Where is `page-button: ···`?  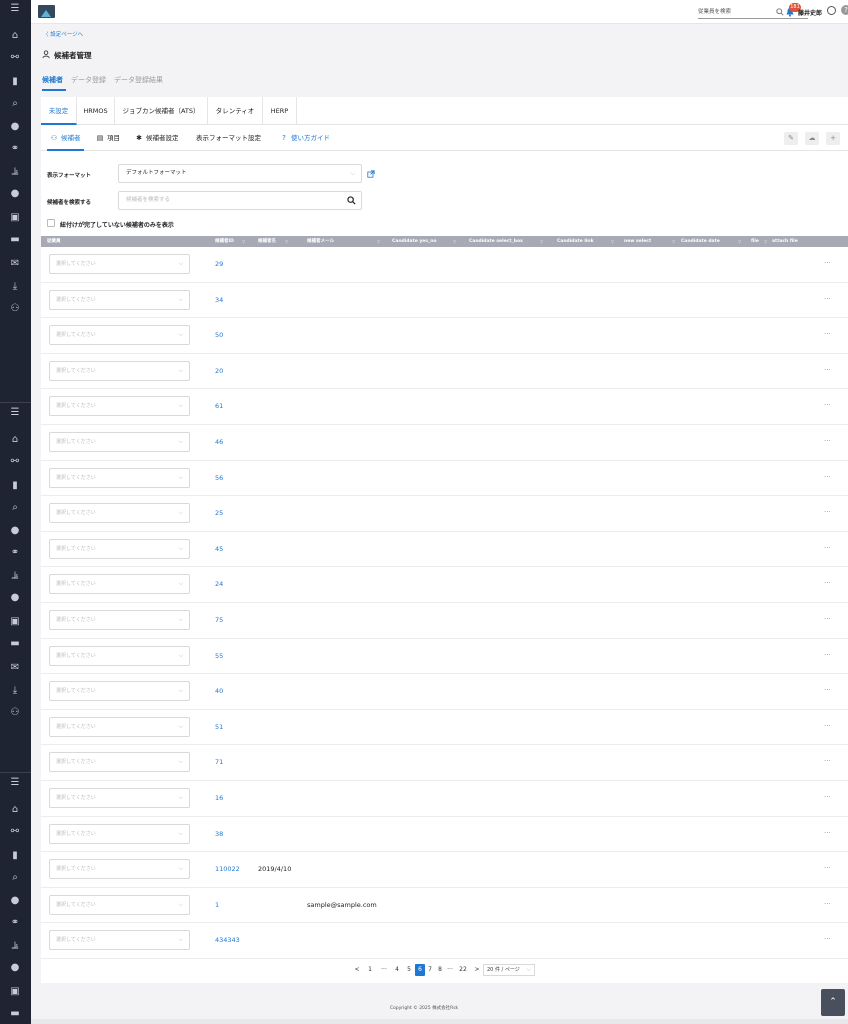
page-button: ··· is located at coordinates (384, 970).